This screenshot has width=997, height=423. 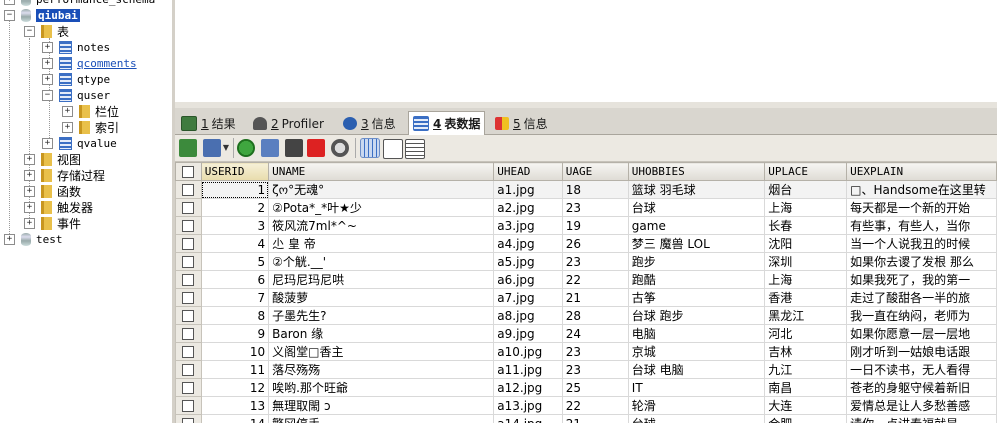 What do you see at coordinates (586, 243) in the screenshot?
I see `table-row: 4尐 皇 帝 a4.jpg 26 梦三 魔兽 LOL 沈阳 当一个人说我丑的时候` at bounding box center [586, 243].